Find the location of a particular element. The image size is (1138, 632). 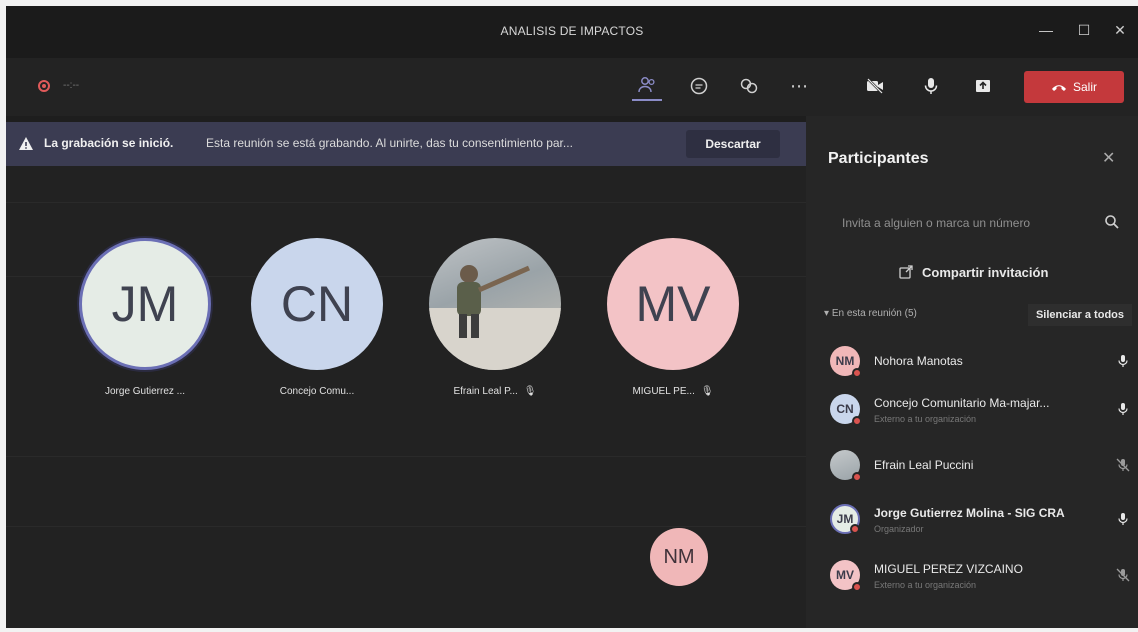

avatar: NM is located at coordinates (846, 362).